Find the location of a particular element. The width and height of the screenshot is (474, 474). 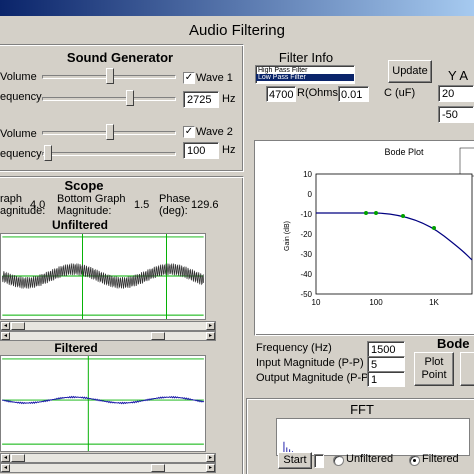

y-axis-label: Y A is located at coordinates (458, 75).